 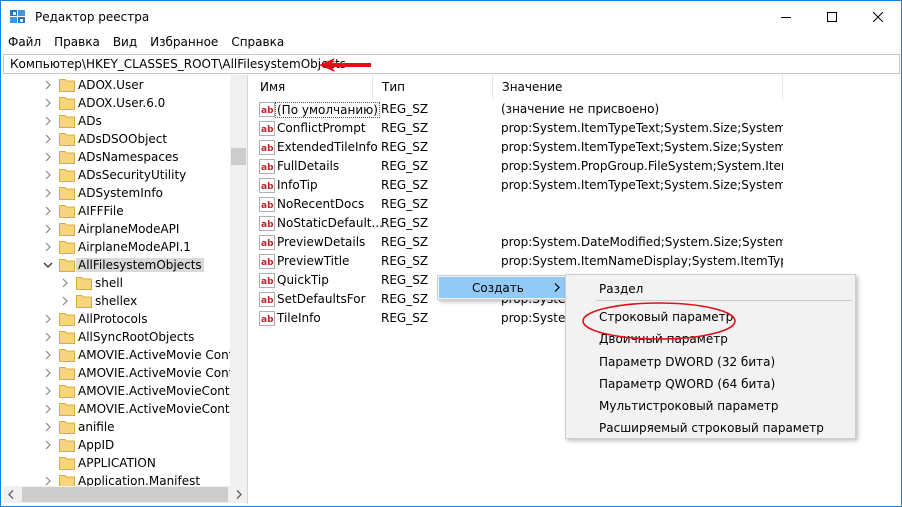 What do you see at coordinates (117, 283) in the screenshot?
I see `tree-item: shell` at bounding box center [117, 283].